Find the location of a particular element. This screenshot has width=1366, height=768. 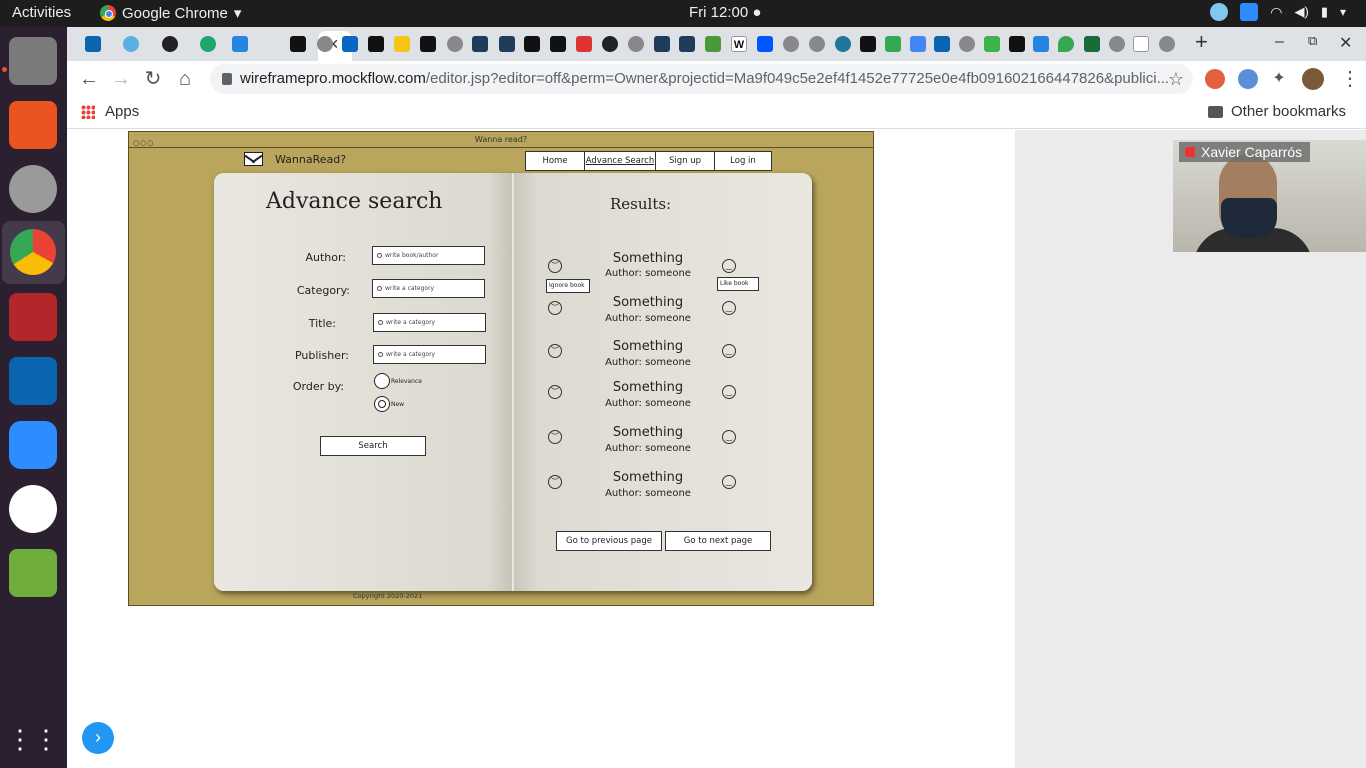

video-call-thumbnail: Xavier Caparrós is located at coordinates (1269, 196).